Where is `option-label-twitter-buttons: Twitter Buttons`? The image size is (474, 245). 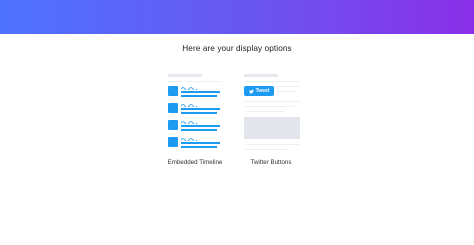
option-label-twitter-buttons: Twitter Buttons is located at coordinates (271, 162).